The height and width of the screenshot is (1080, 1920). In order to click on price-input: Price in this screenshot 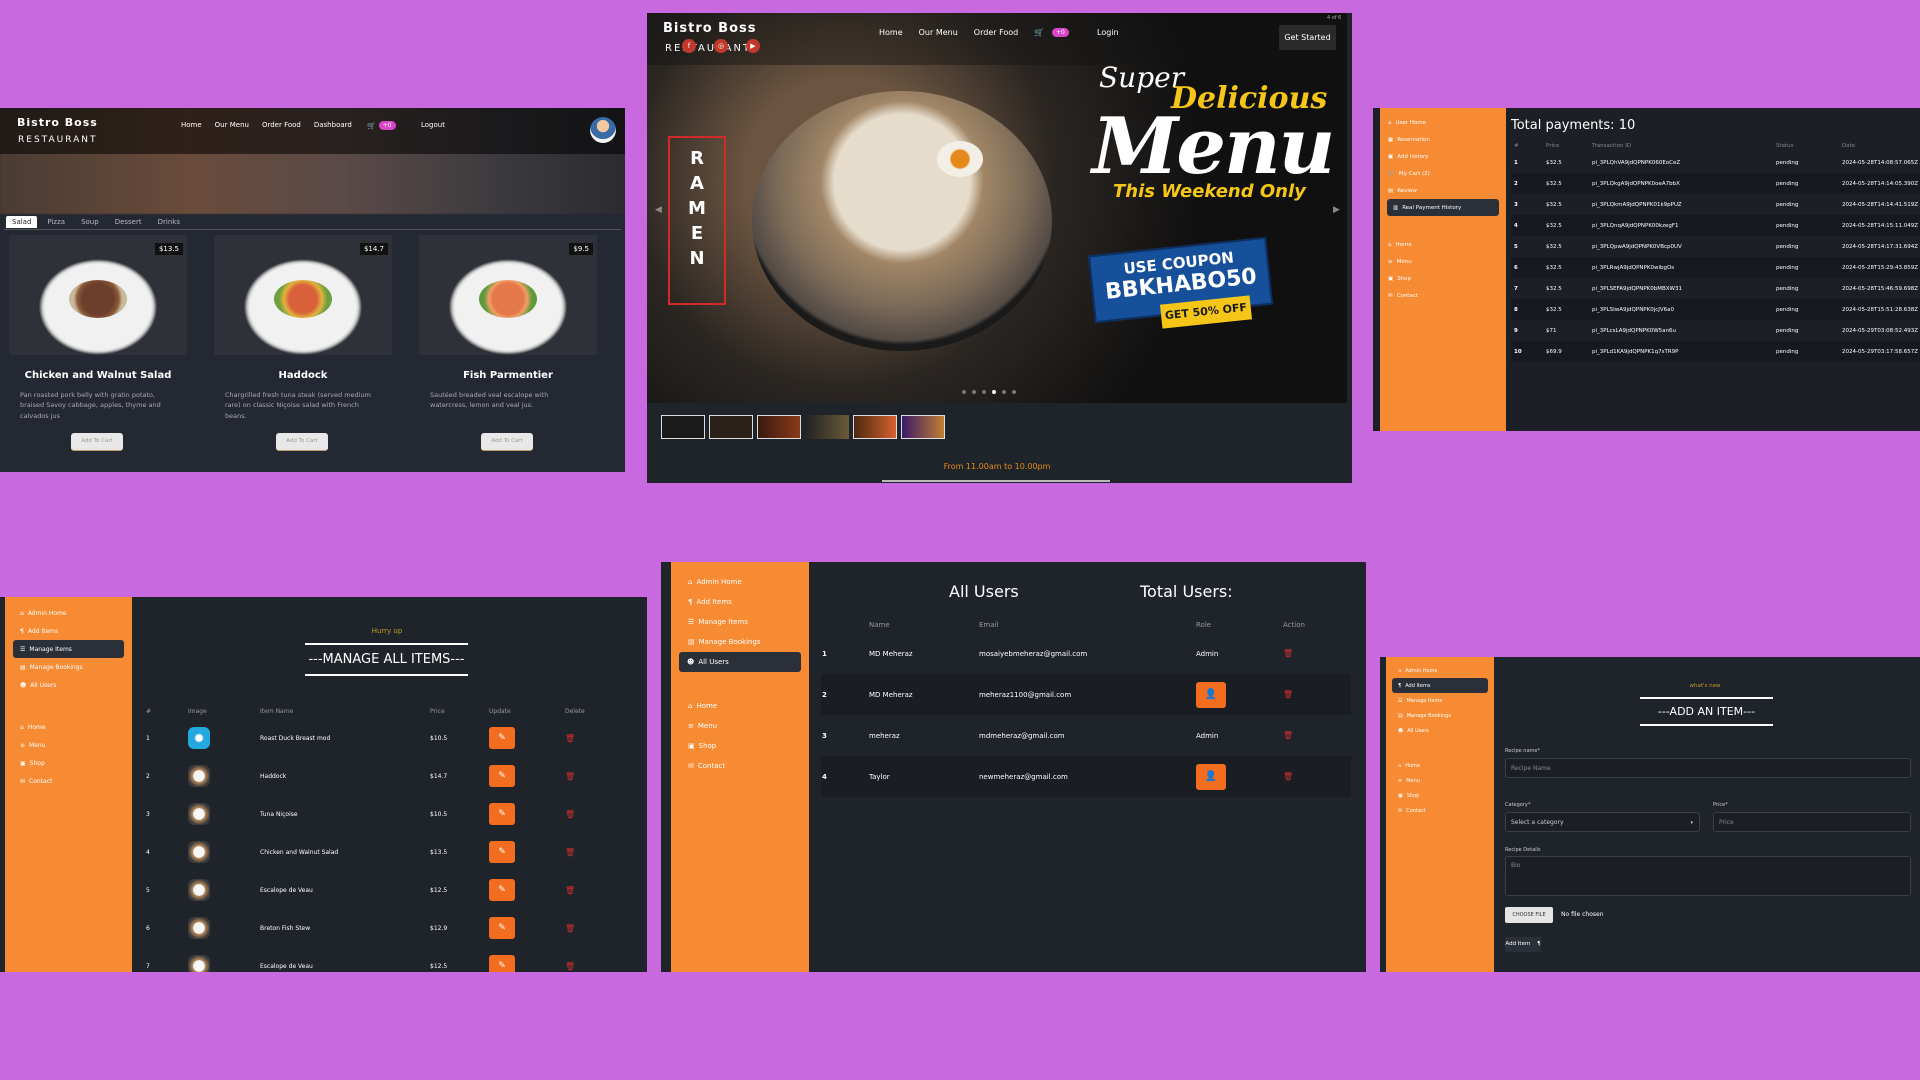, I will do `click(1812, 822)`.